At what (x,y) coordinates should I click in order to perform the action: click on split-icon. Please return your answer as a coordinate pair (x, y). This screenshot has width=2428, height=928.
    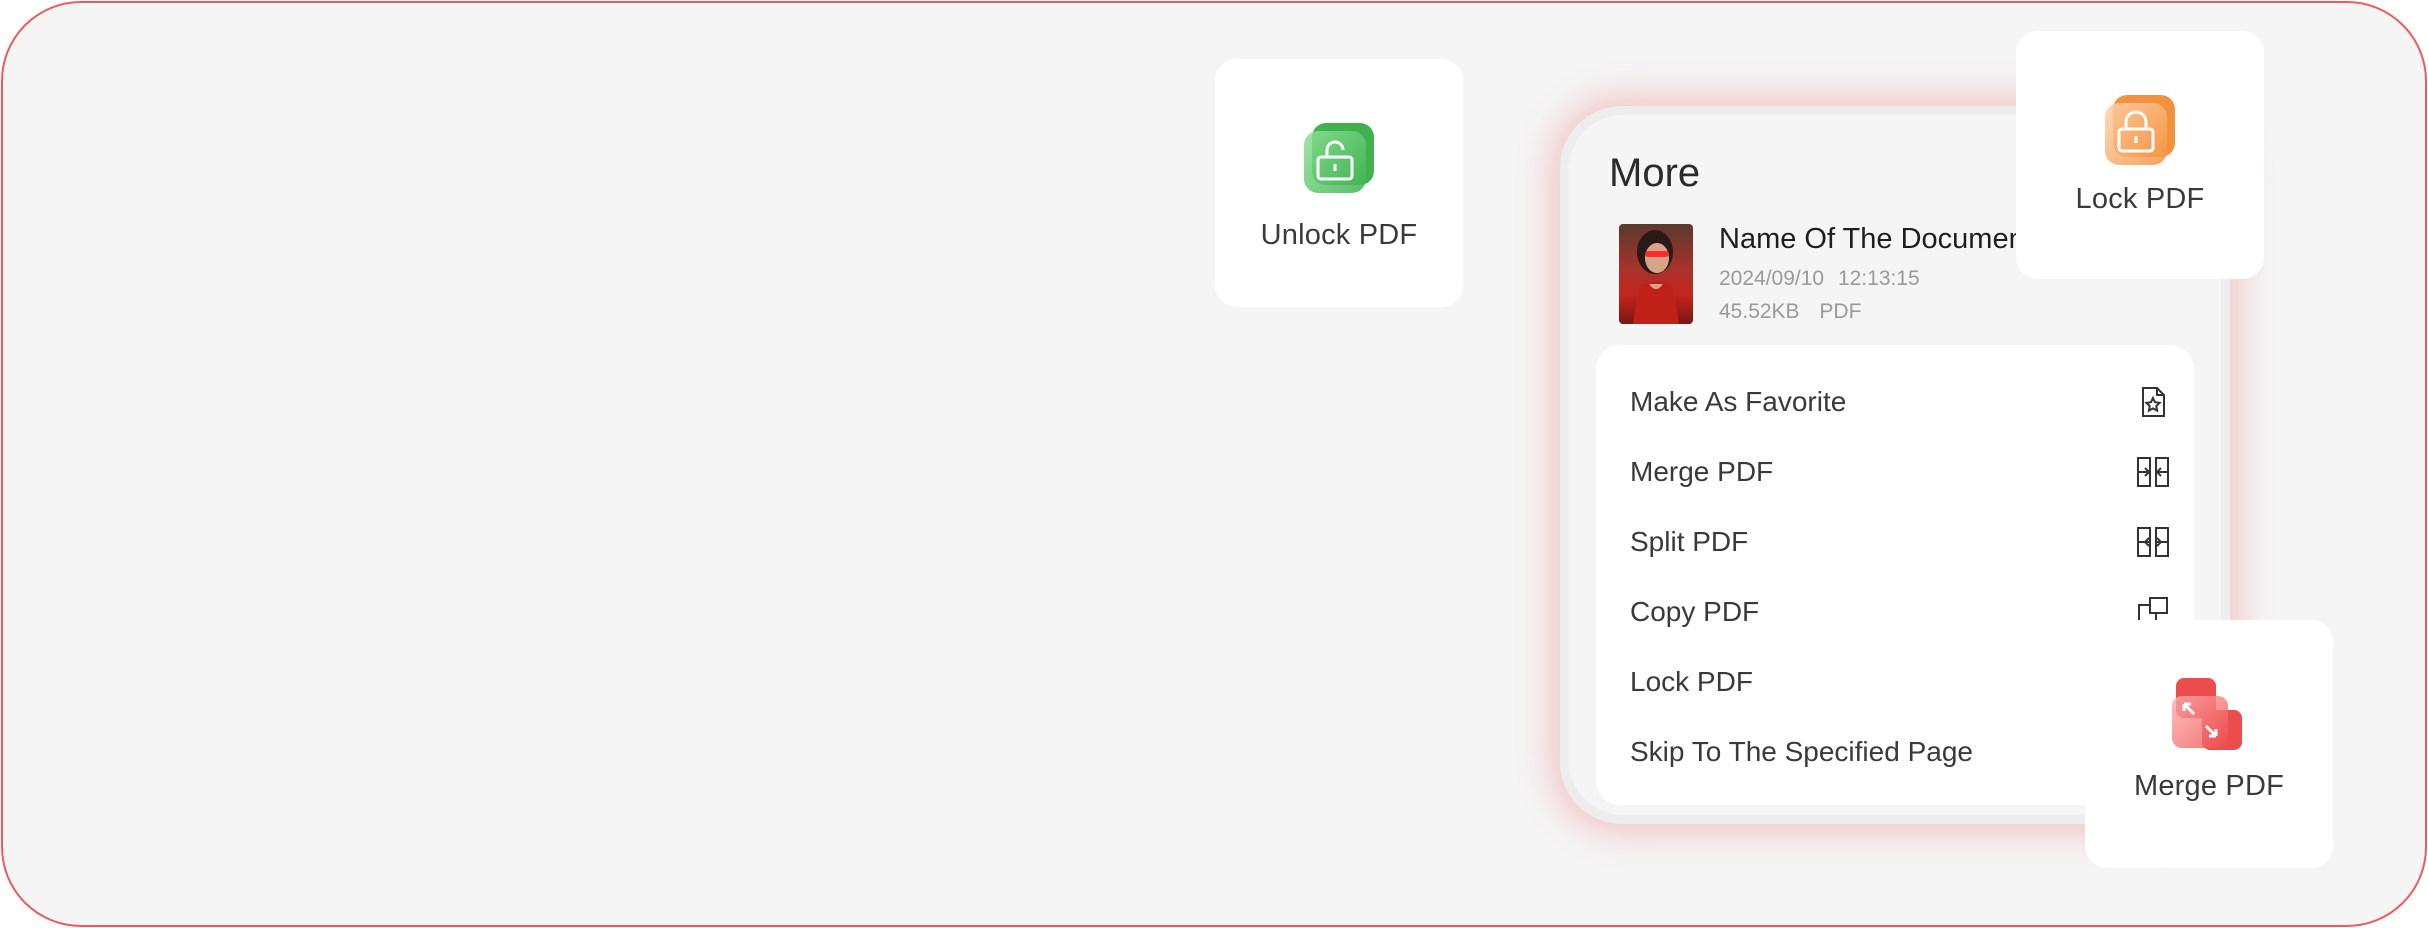
    Looking at the image, I should click on (2153, 542).